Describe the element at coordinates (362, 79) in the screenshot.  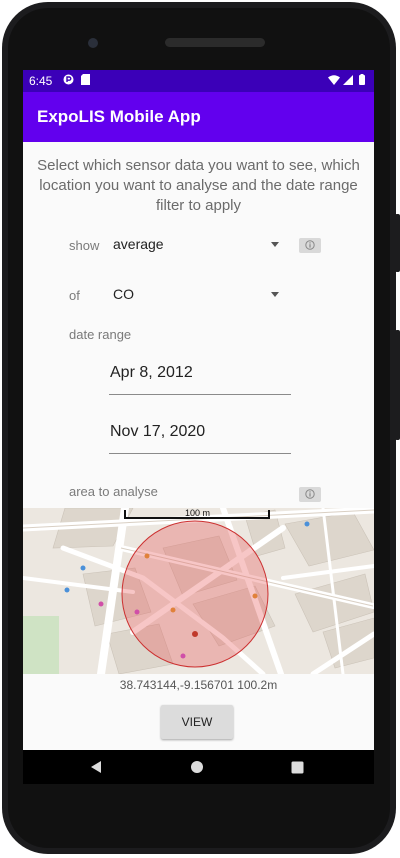
I see `battery-icon` at that location.